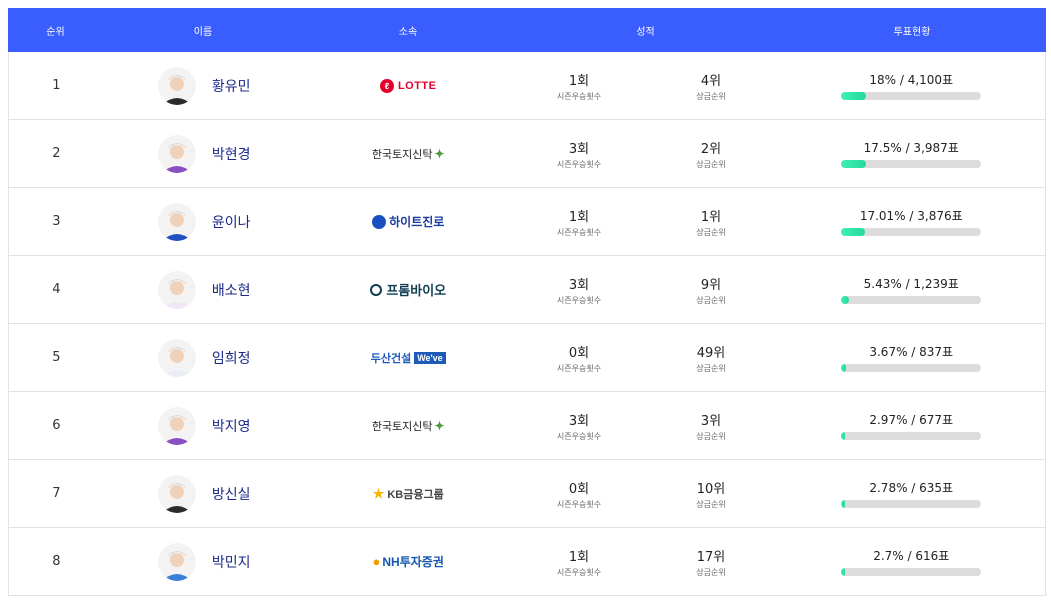 The image size is (1051, 607). I want to click on player-cell: 방신실, so click(204, 493).